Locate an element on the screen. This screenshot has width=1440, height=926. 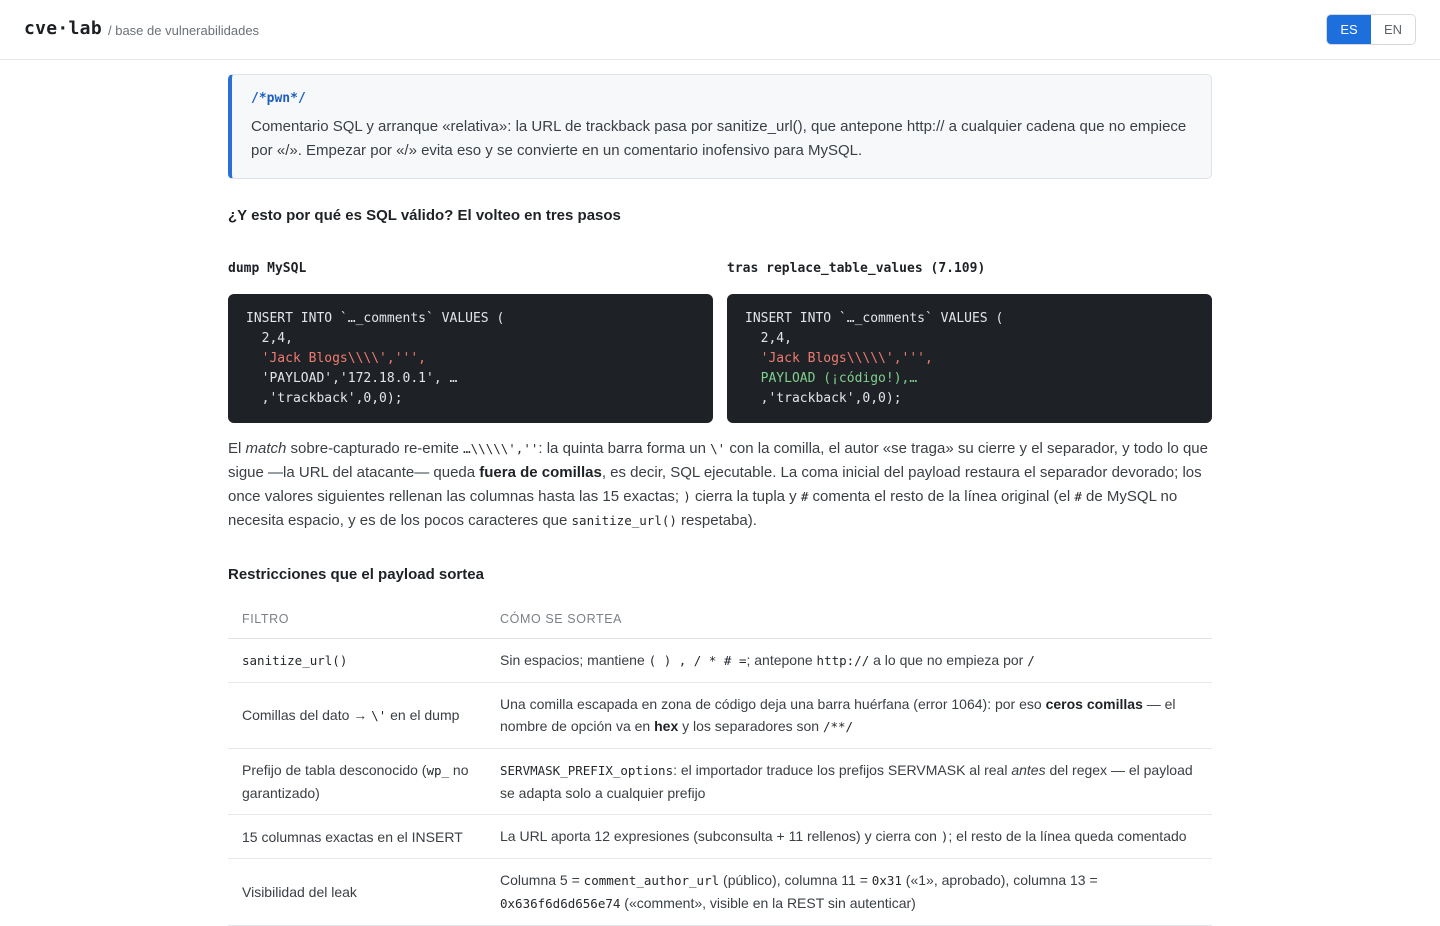
language-switcher: ES EN is located at coordinates (1371, 29).